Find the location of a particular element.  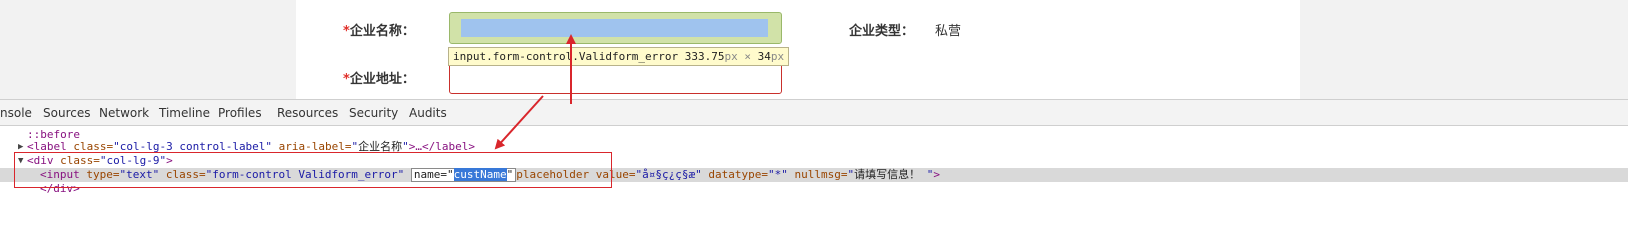

company-type-value: 私营 is located at coordinates (948, 31).